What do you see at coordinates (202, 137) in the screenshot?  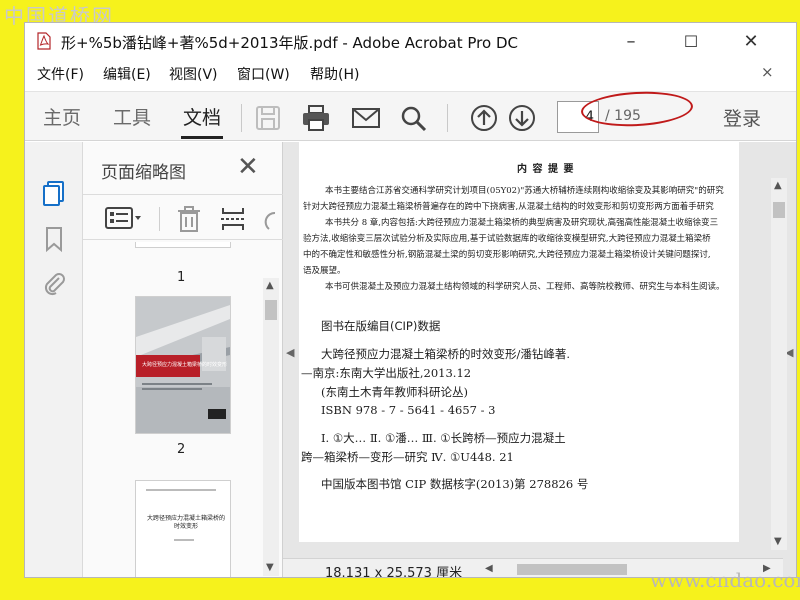 I see `active-tab-indicator` at bounding box center [202, 137].